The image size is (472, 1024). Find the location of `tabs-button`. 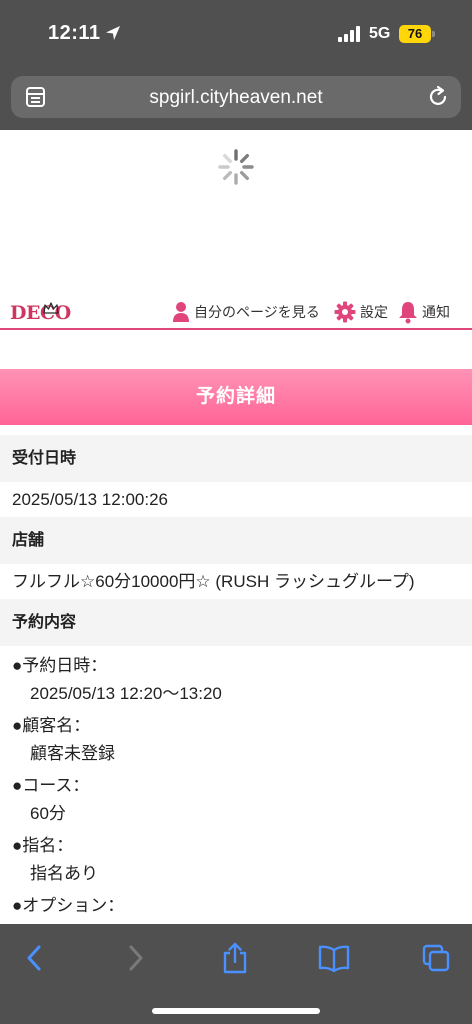

tabs-button is located at coordinates (436, 958).